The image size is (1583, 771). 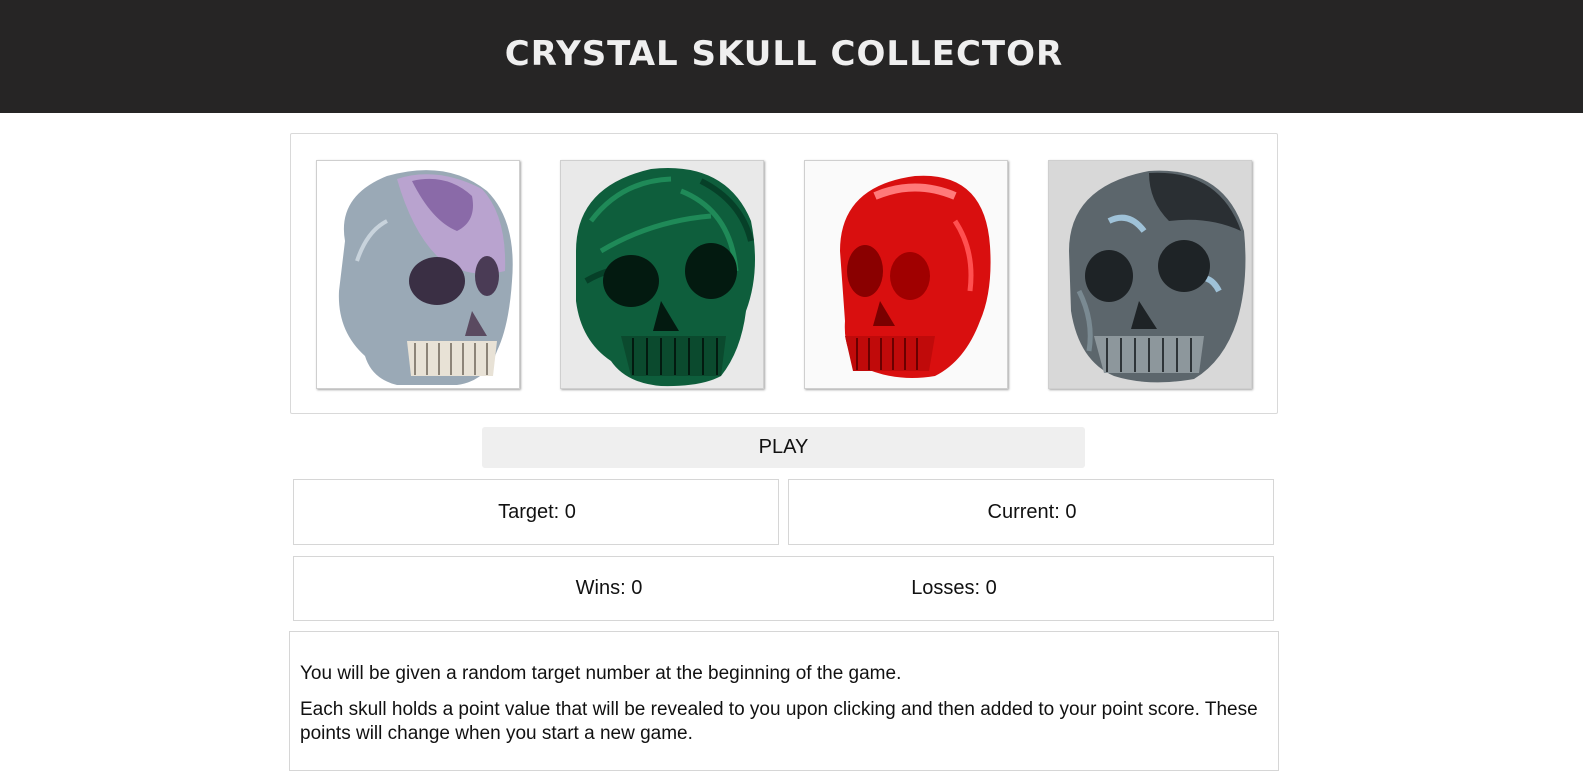 I want to click on amethyst-skull-button, so click(x=418, y=274).